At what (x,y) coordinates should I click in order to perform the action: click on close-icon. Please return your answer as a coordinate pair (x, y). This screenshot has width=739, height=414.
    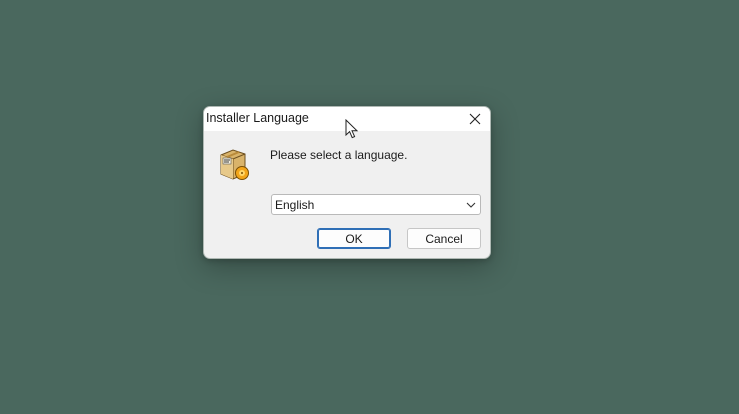
    Looking at the image, I should click on (475, 119).